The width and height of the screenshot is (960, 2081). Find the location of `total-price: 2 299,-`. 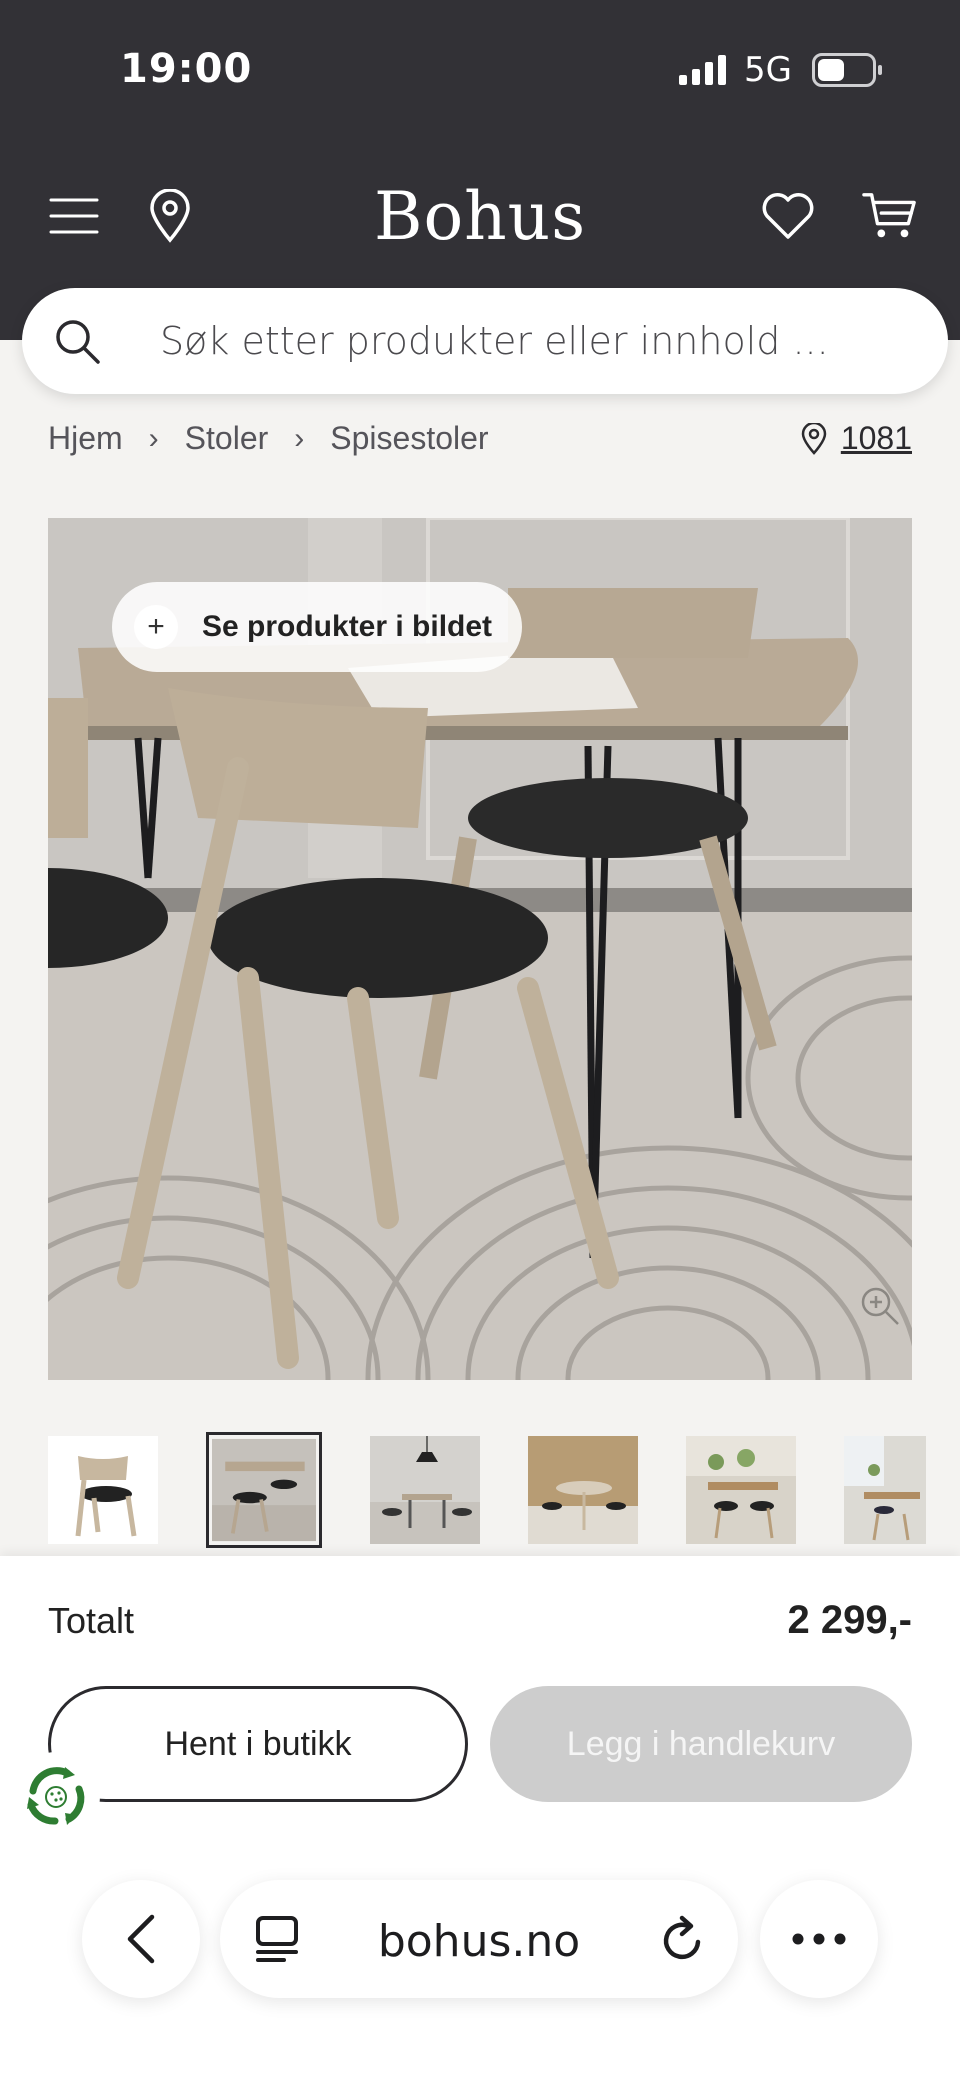

total-price: 2 299,- is located at coordinates (849, 1620).